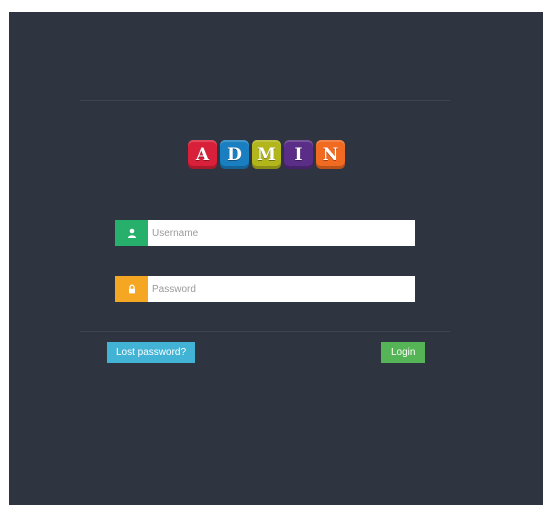 The width and height of the screenshot is (547, 505). I want to click on top-divider, so click(265, 100).